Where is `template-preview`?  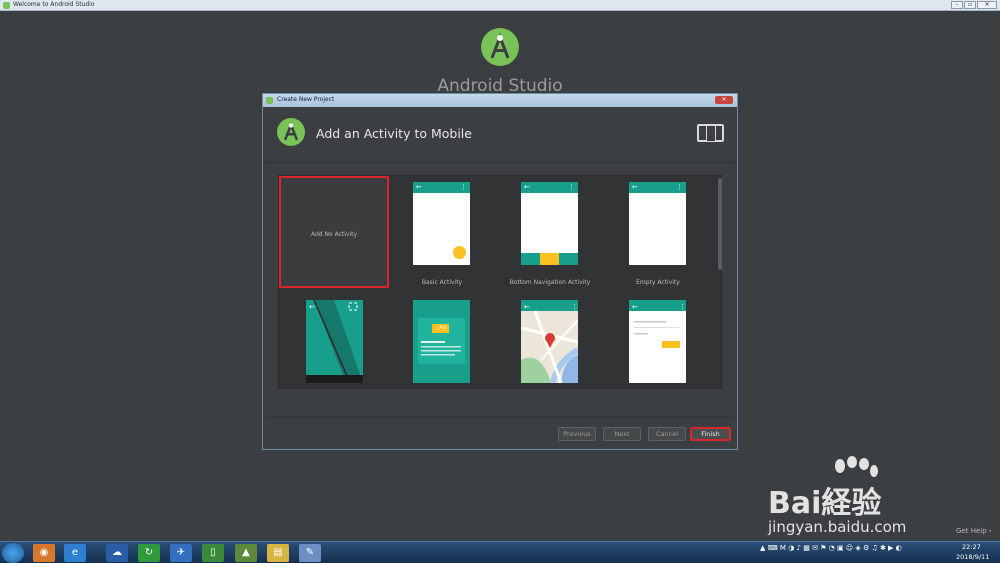 template-preview is located at coordinates (441, 341).